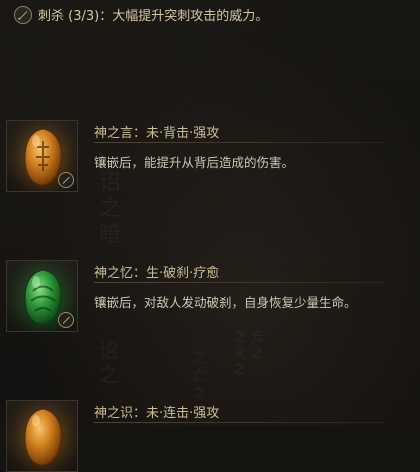  What do you see at coordinates (194, 162) in the screenshot?
I see `inlay-description: 镶嵌后，能提升从背后造成的伤害。` at bounding box center [194, 162].